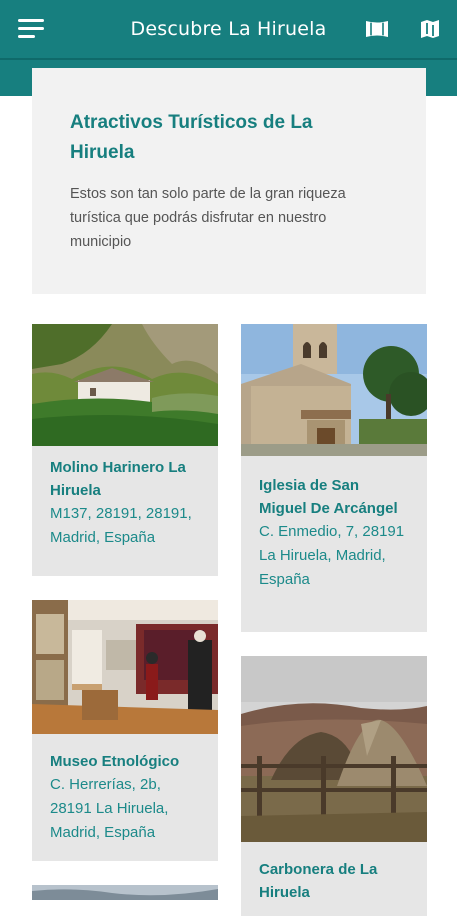 Image resolution: width=457 pixels, height=916 pixels. I want to click on app-bar-divider, so click(228, 59).